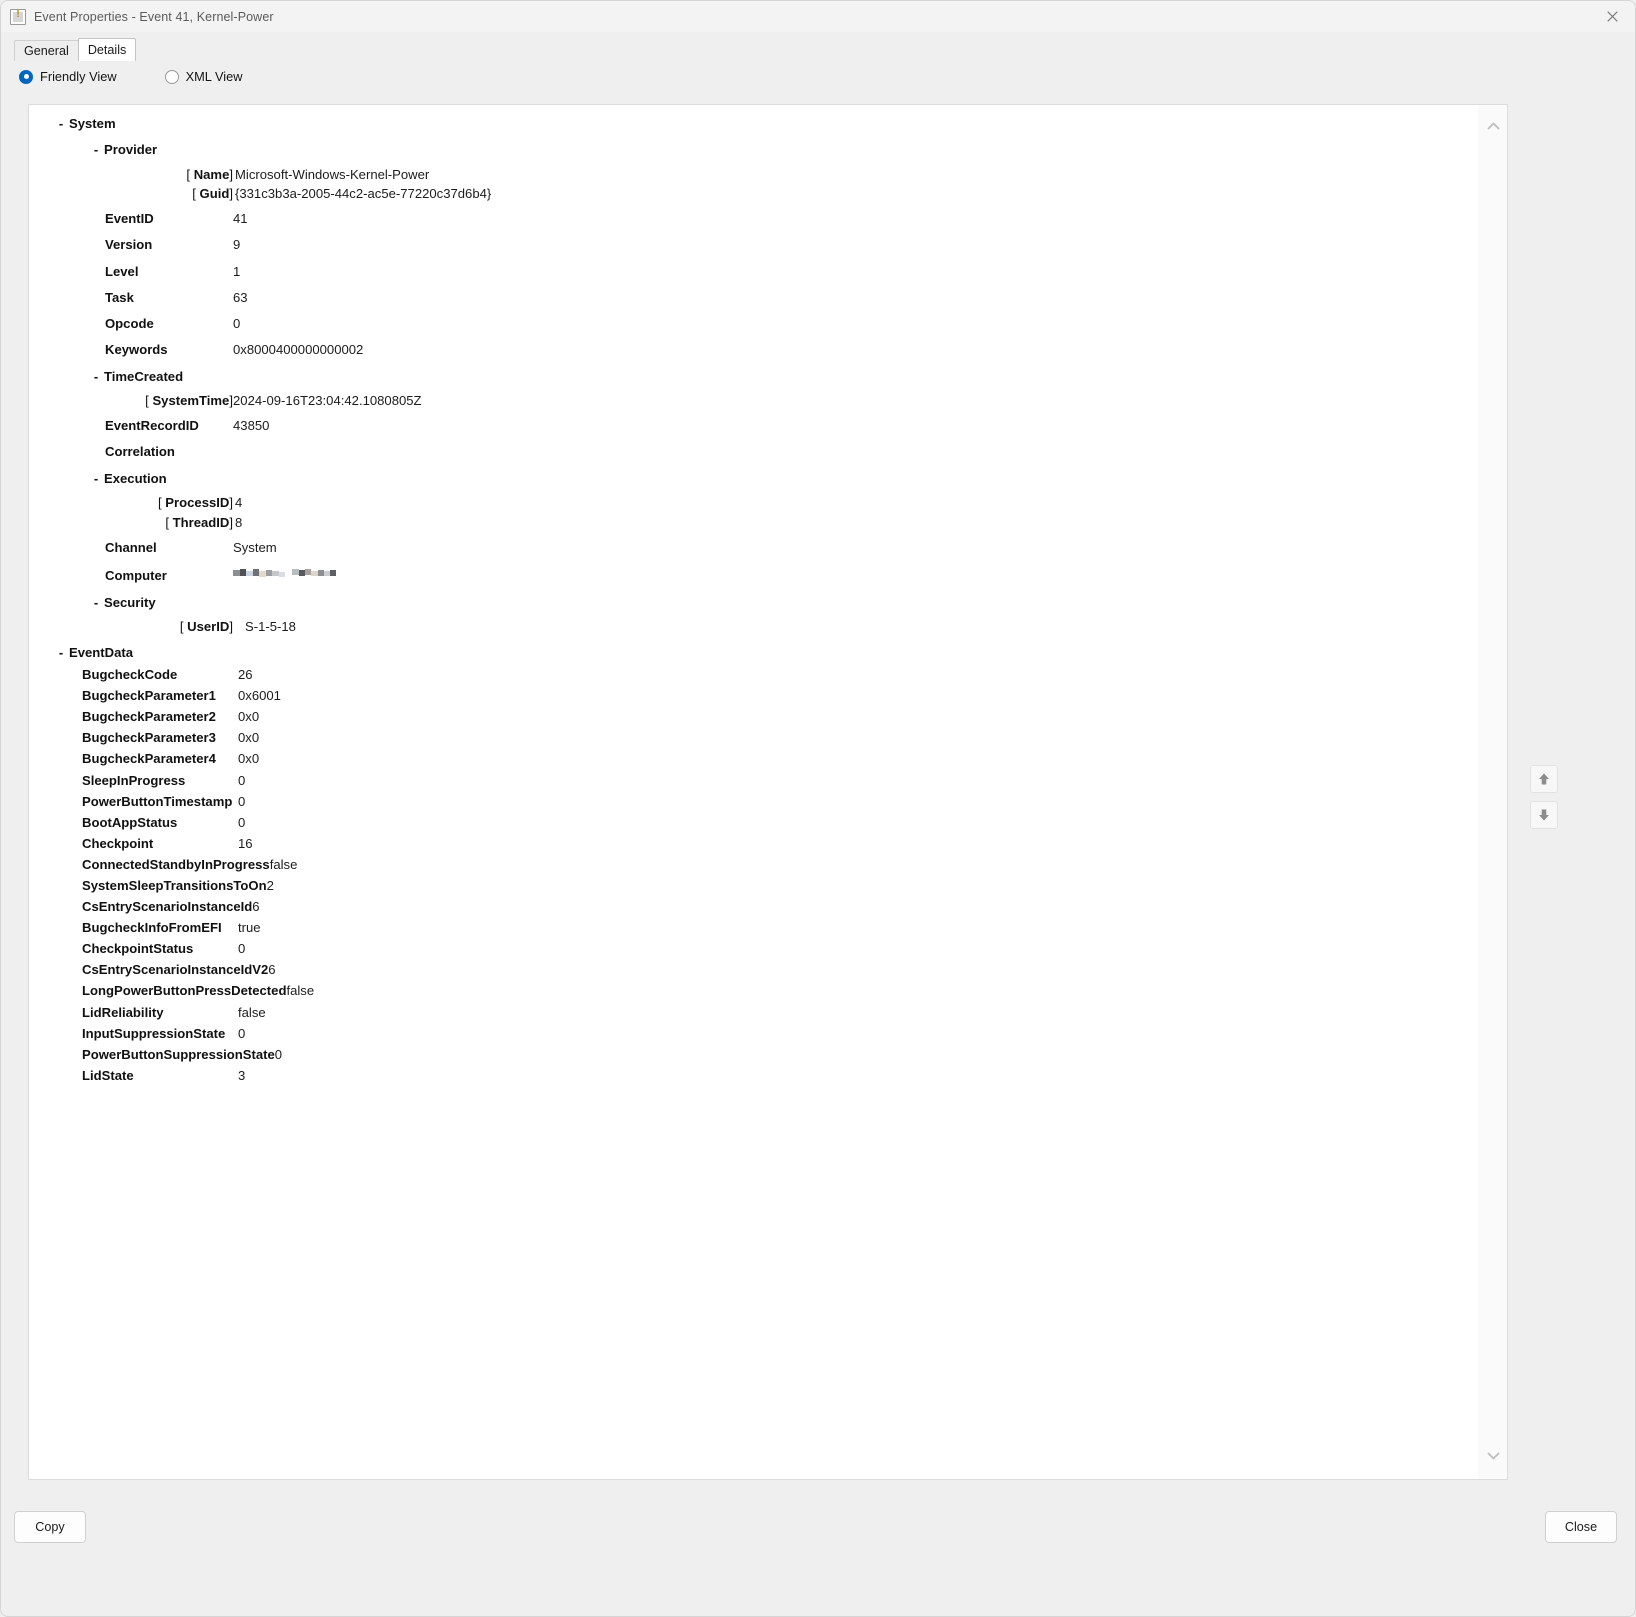 The width and height of the screenshot is (1636, 1617). I want to click on tab-details: Details, so click(107, 49).